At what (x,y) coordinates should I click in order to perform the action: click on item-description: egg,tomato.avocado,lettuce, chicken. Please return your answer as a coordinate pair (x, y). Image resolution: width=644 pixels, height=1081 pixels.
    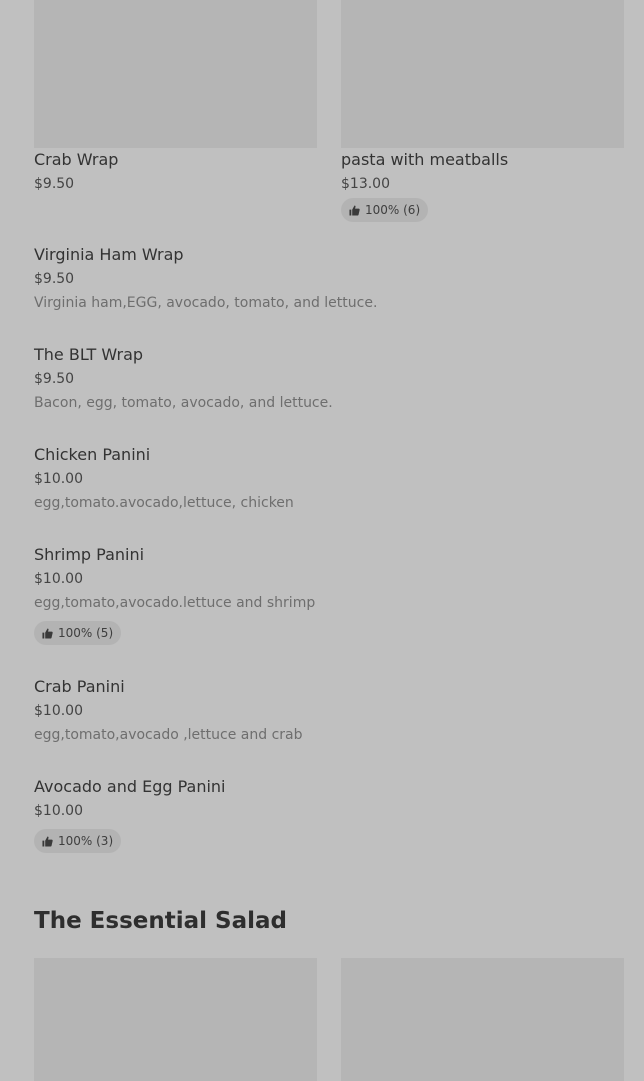
    Looking at the image, I should click on (164, 503).